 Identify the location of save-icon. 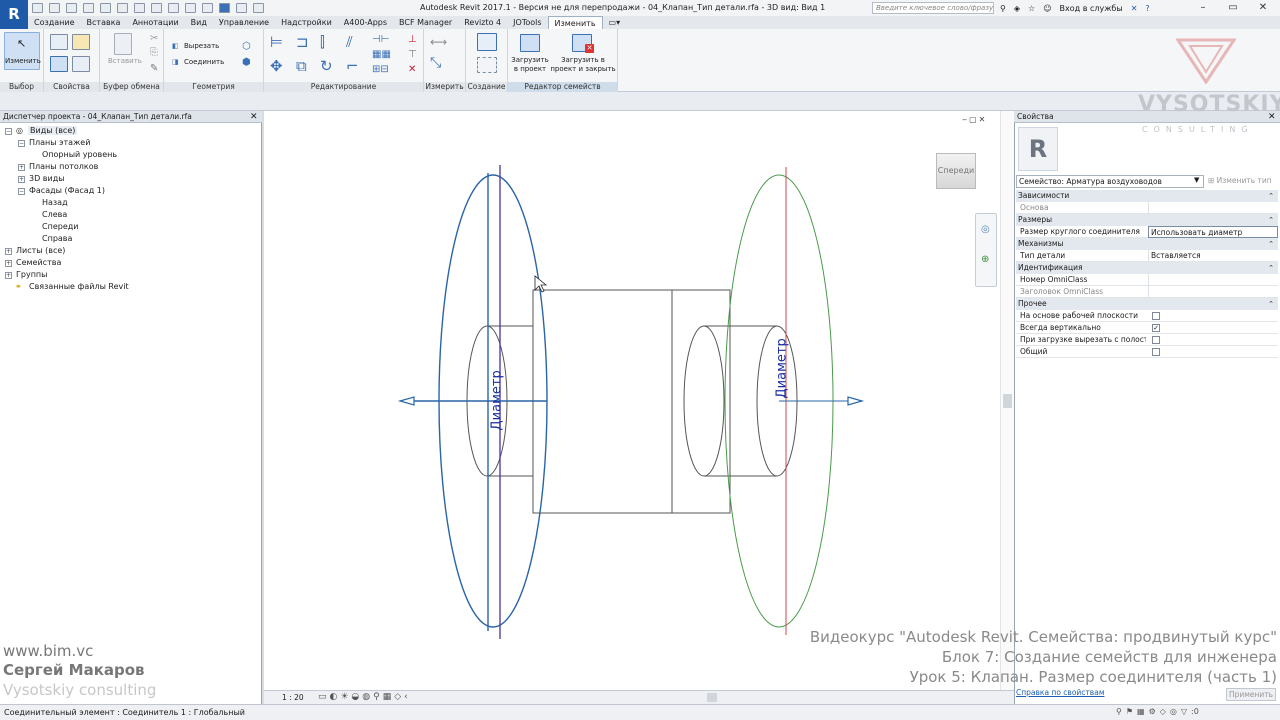
(54, 8).